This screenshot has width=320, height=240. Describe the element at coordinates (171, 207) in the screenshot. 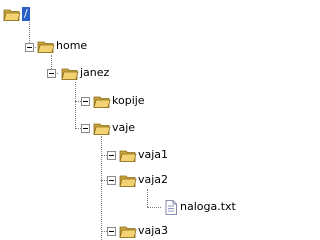

I see `text-file-icon` at that location.